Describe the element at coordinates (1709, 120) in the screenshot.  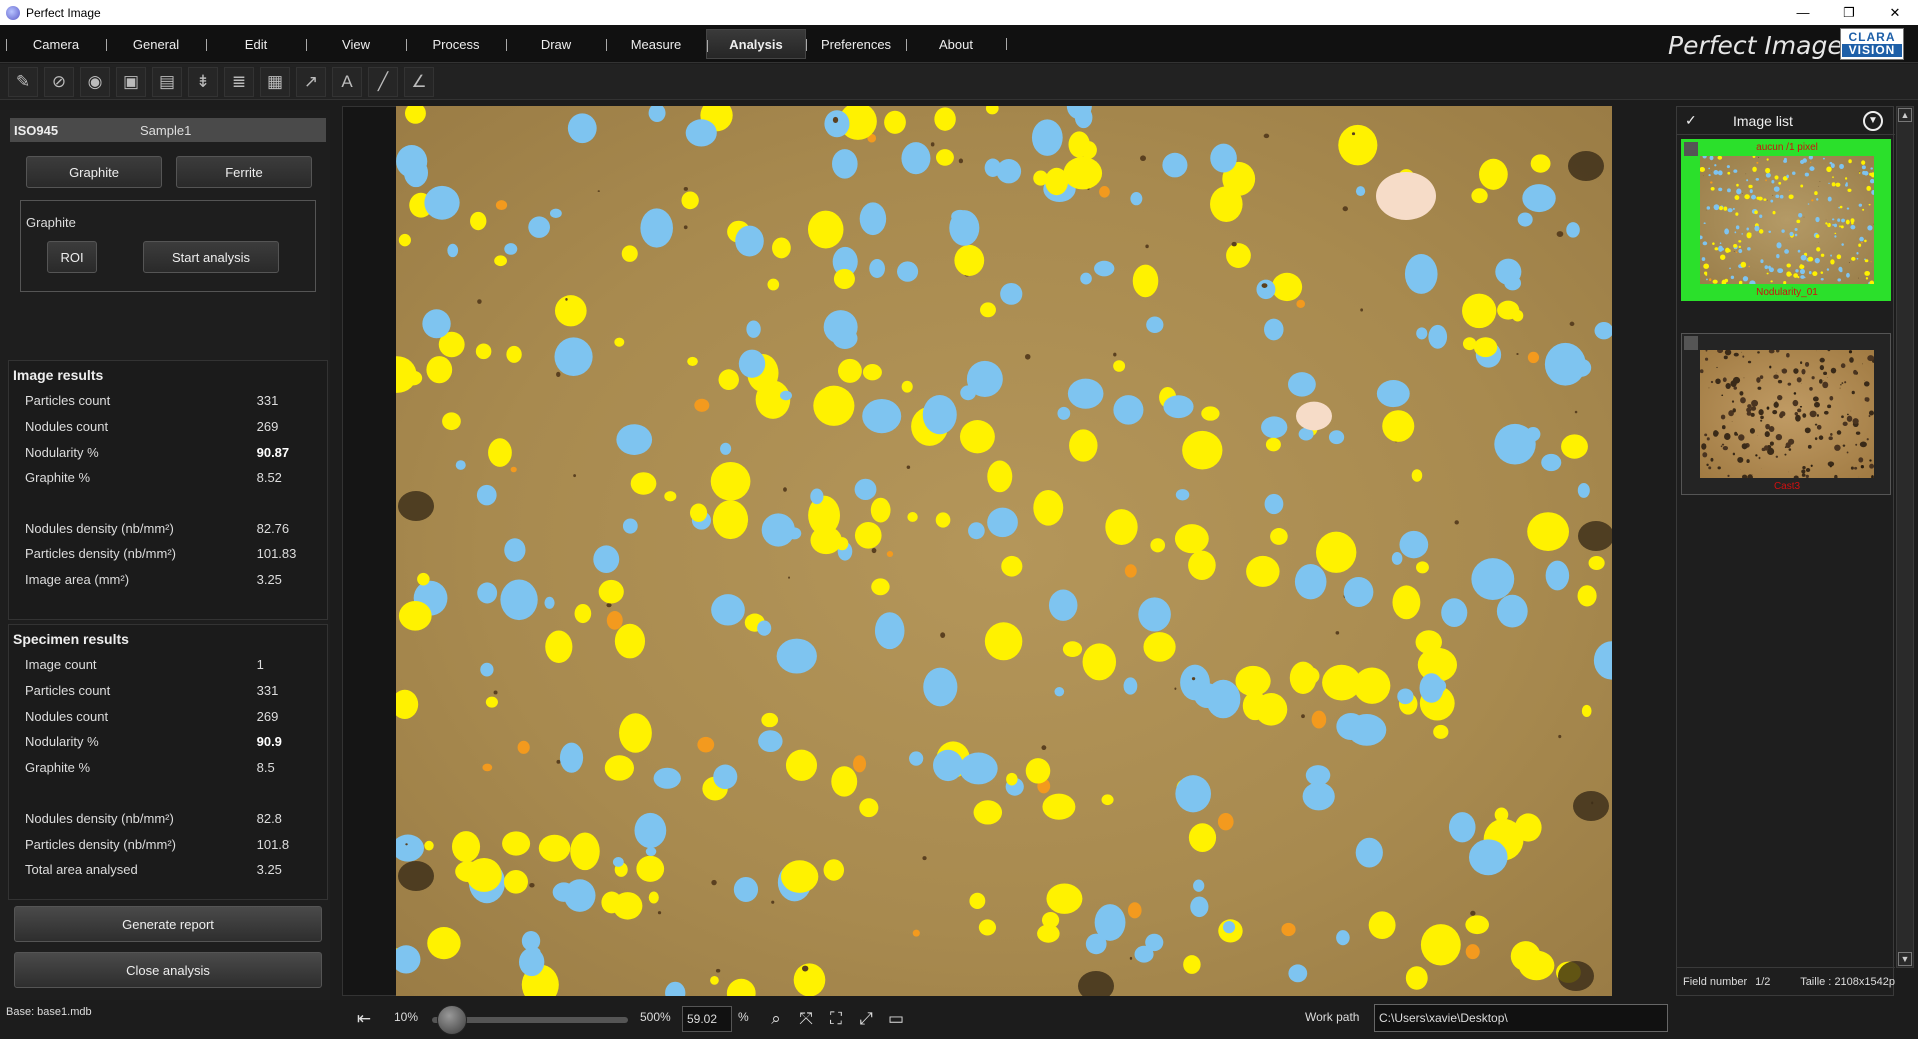
I see `check-icon: ✓` at that location.